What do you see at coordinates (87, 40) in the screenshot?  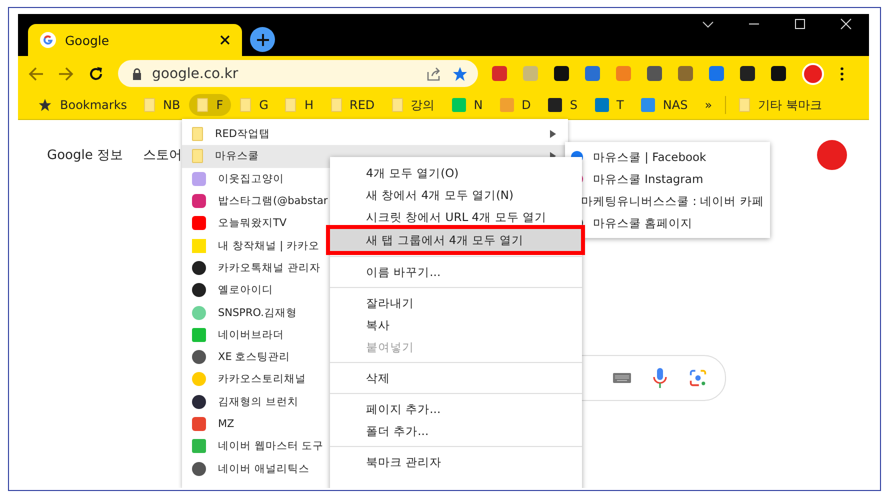 I see `tab-title: Google` at bounding box center [87, 40].